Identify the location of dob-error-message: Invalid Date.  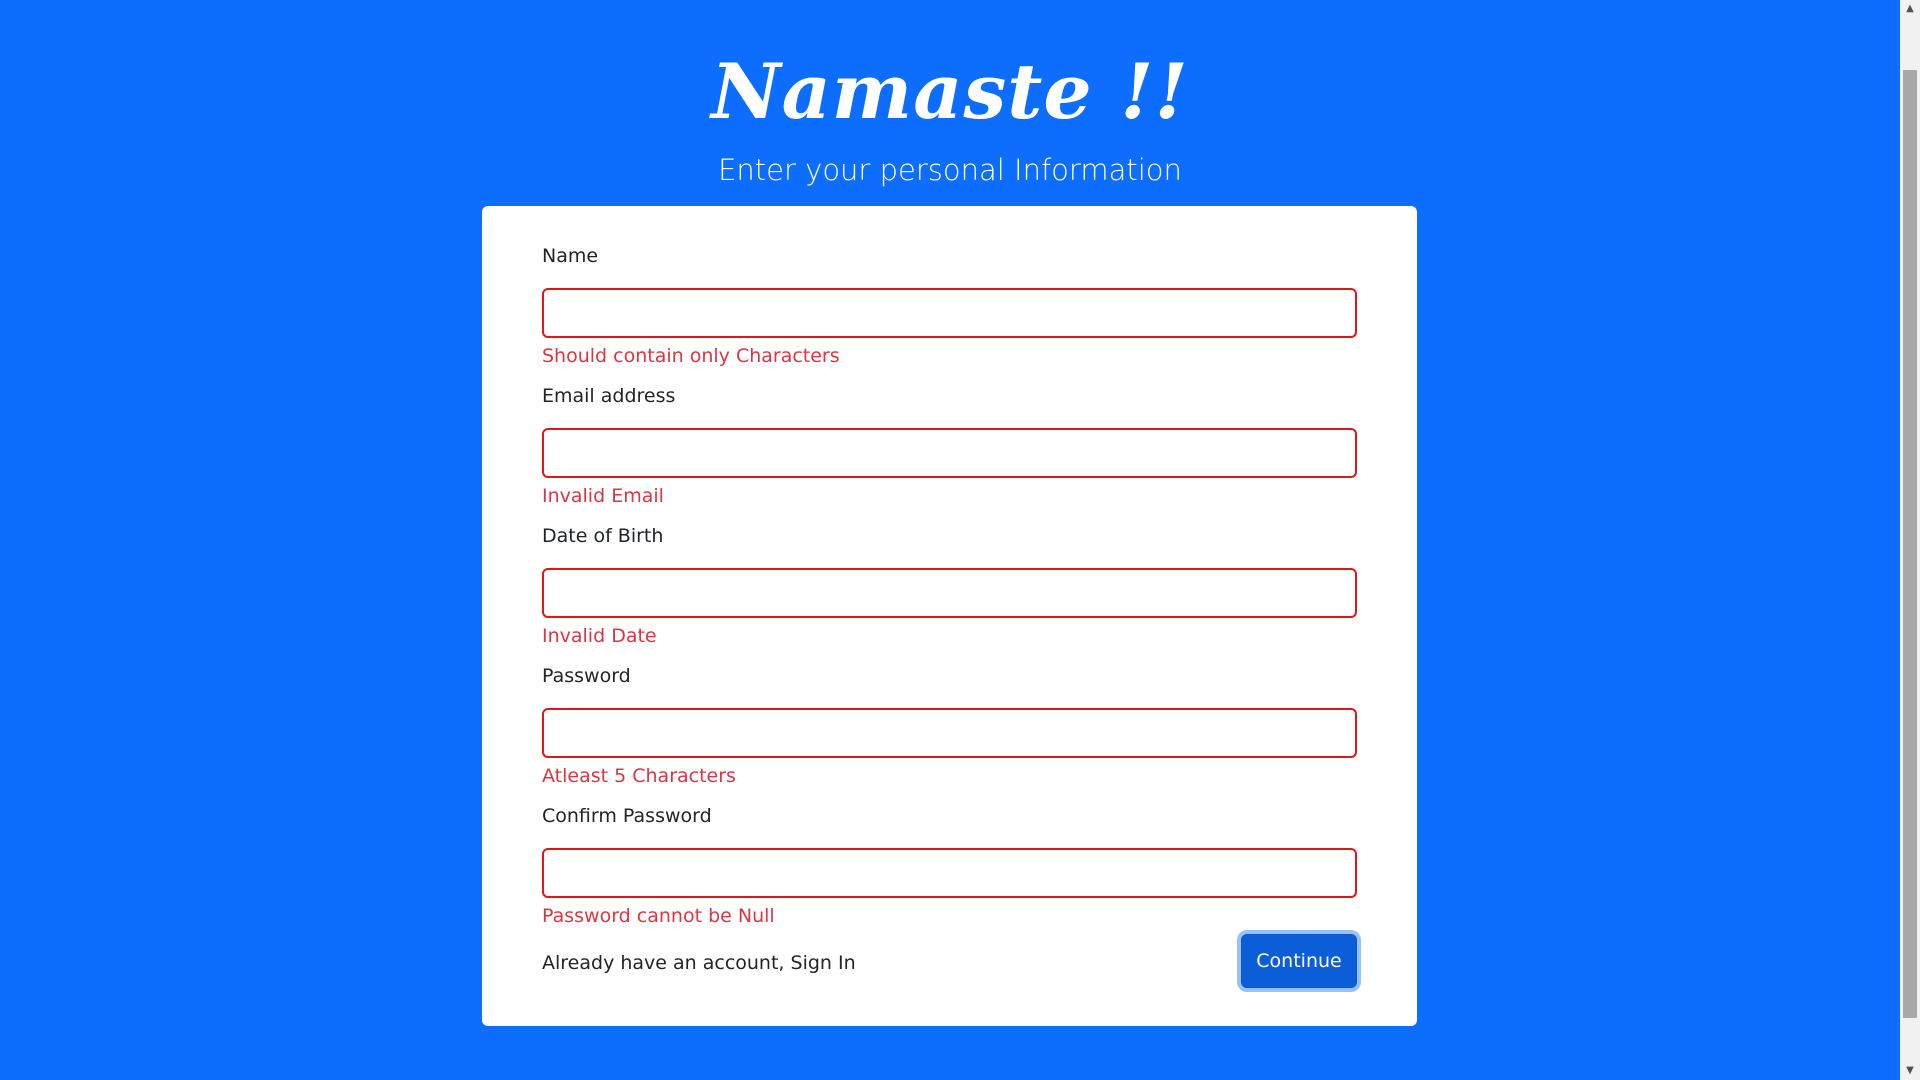
(599, 636).